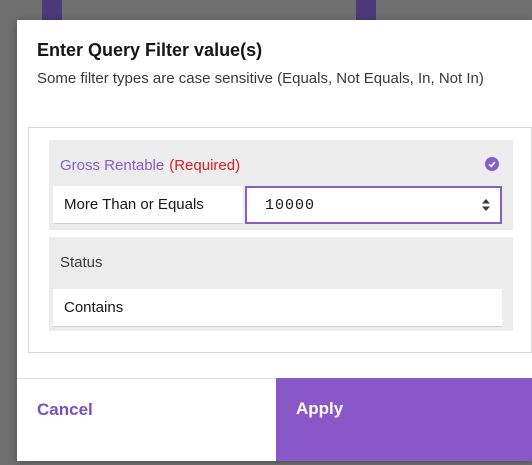 The height and width of the screenshot is (465, 532). What do you see at coordinates (373, 205) in the screenshot?
I see `value-input: 10000` at bounding box center [373, 205].